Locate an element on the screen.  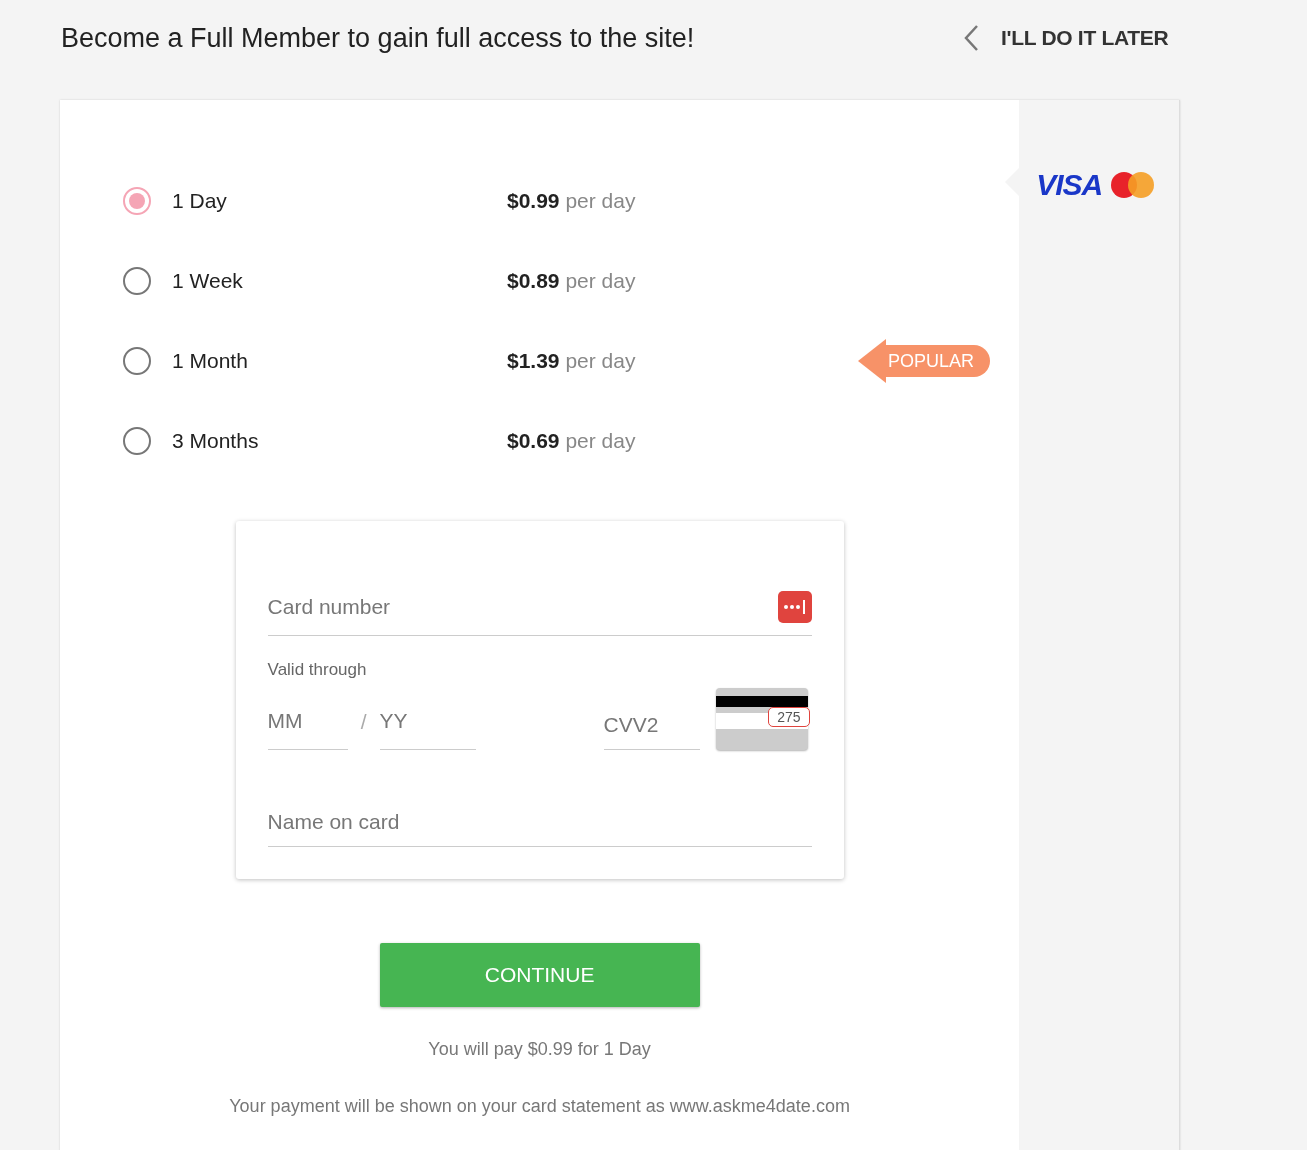
plan-price: $0.89 per day is located at coordinates (571, 281).